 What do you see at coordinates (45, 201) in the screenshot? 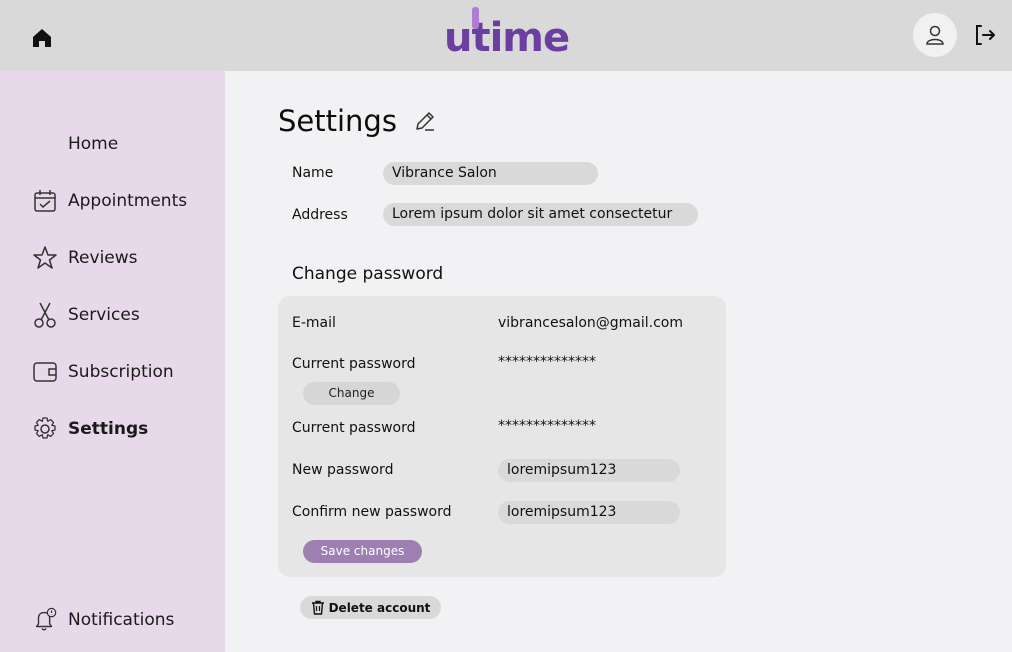
I see `calendar-icon` at bounding box center [45, 201].